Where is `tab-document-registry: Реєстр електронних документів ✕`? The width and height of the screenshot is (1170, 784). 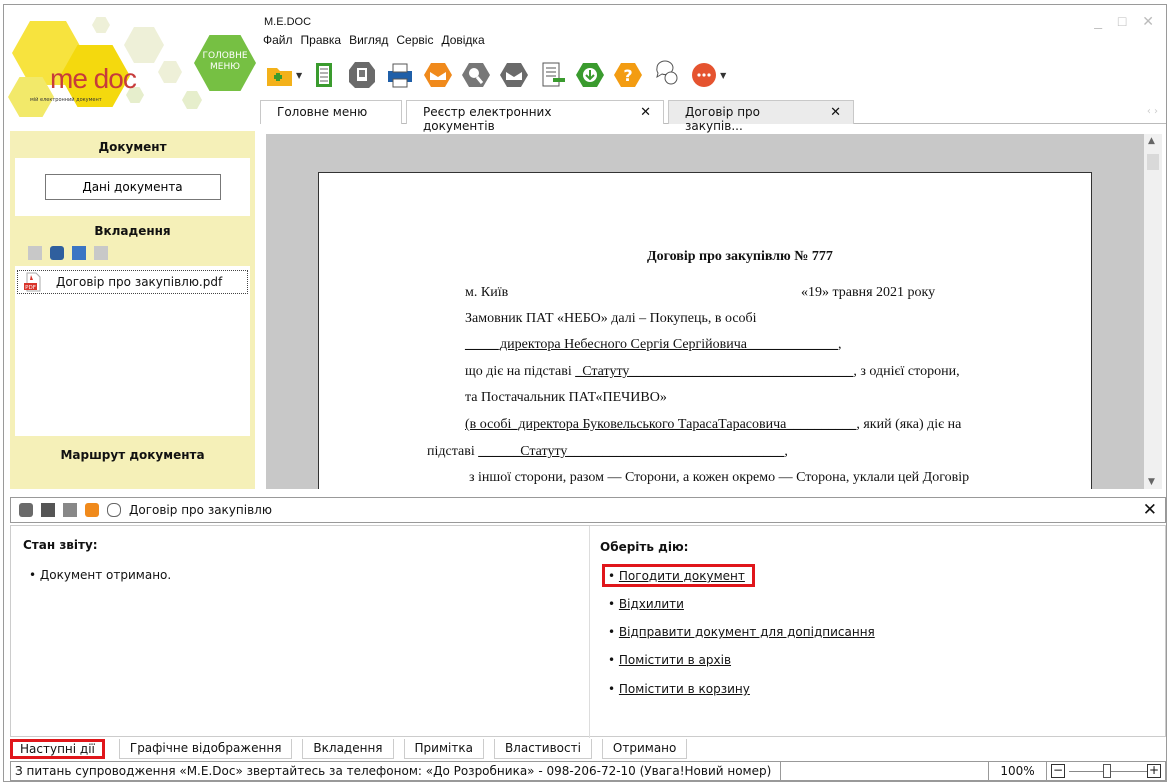 tab-document-registry: Реєстр електронних документів ✕ is located at coordinates (535, 116).